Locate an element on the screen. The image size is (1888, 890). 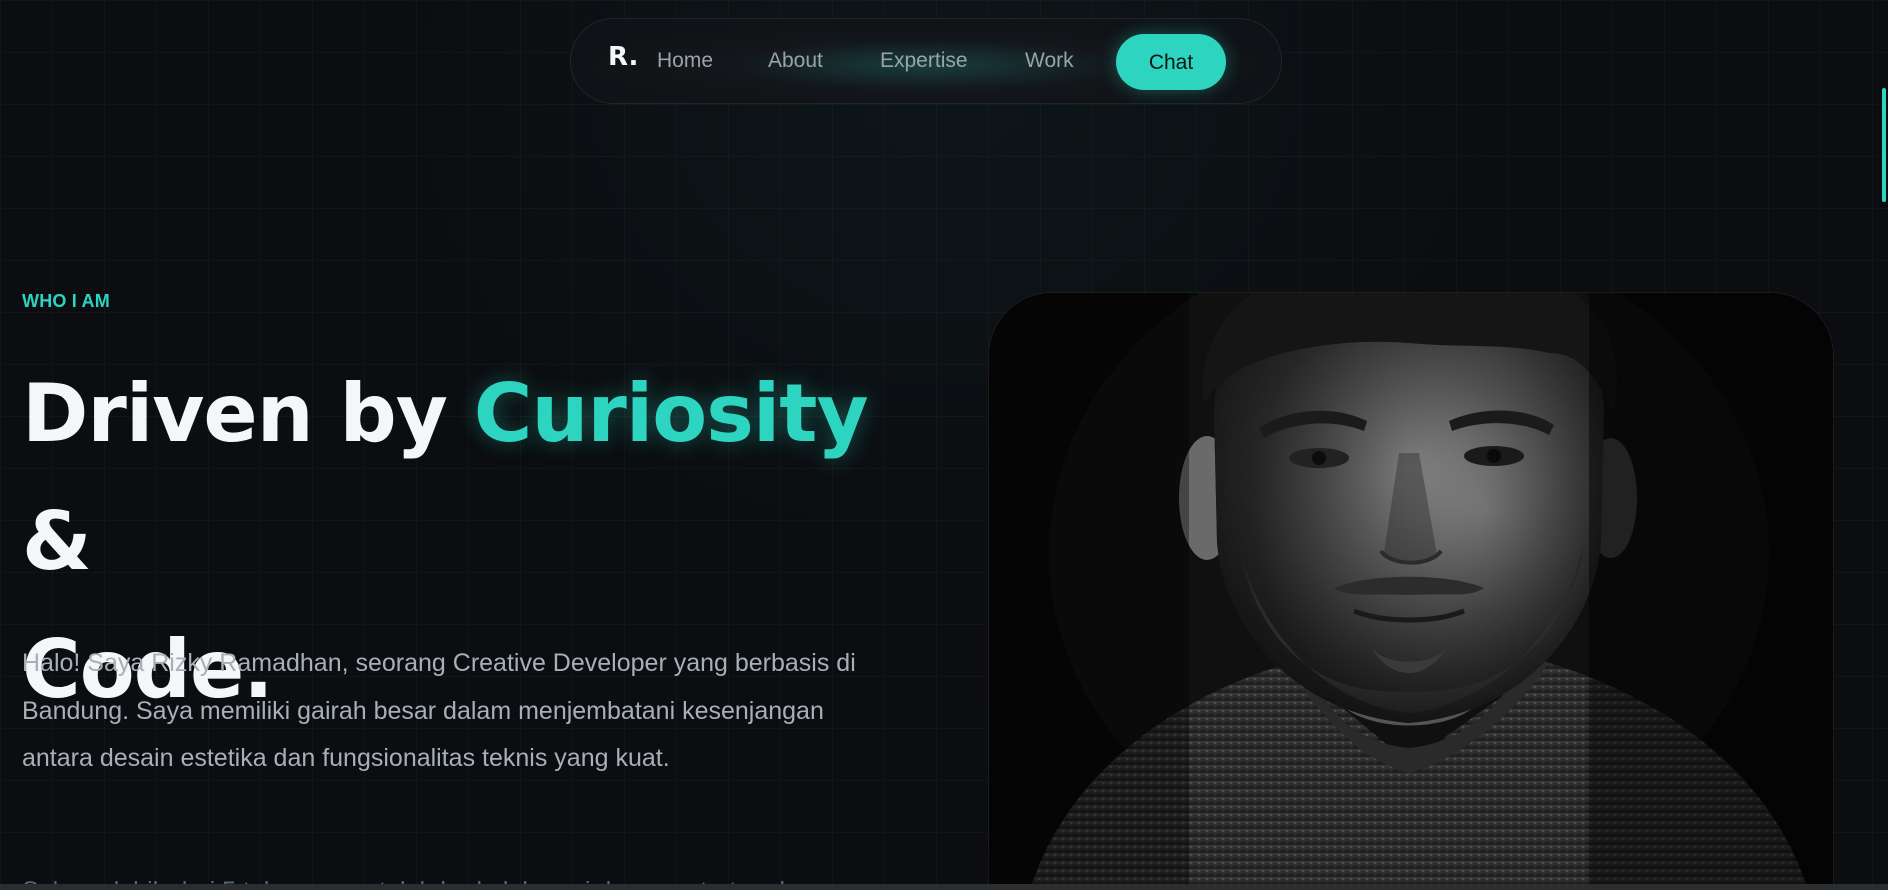
logo: R. is located at coordinates (623, 57).